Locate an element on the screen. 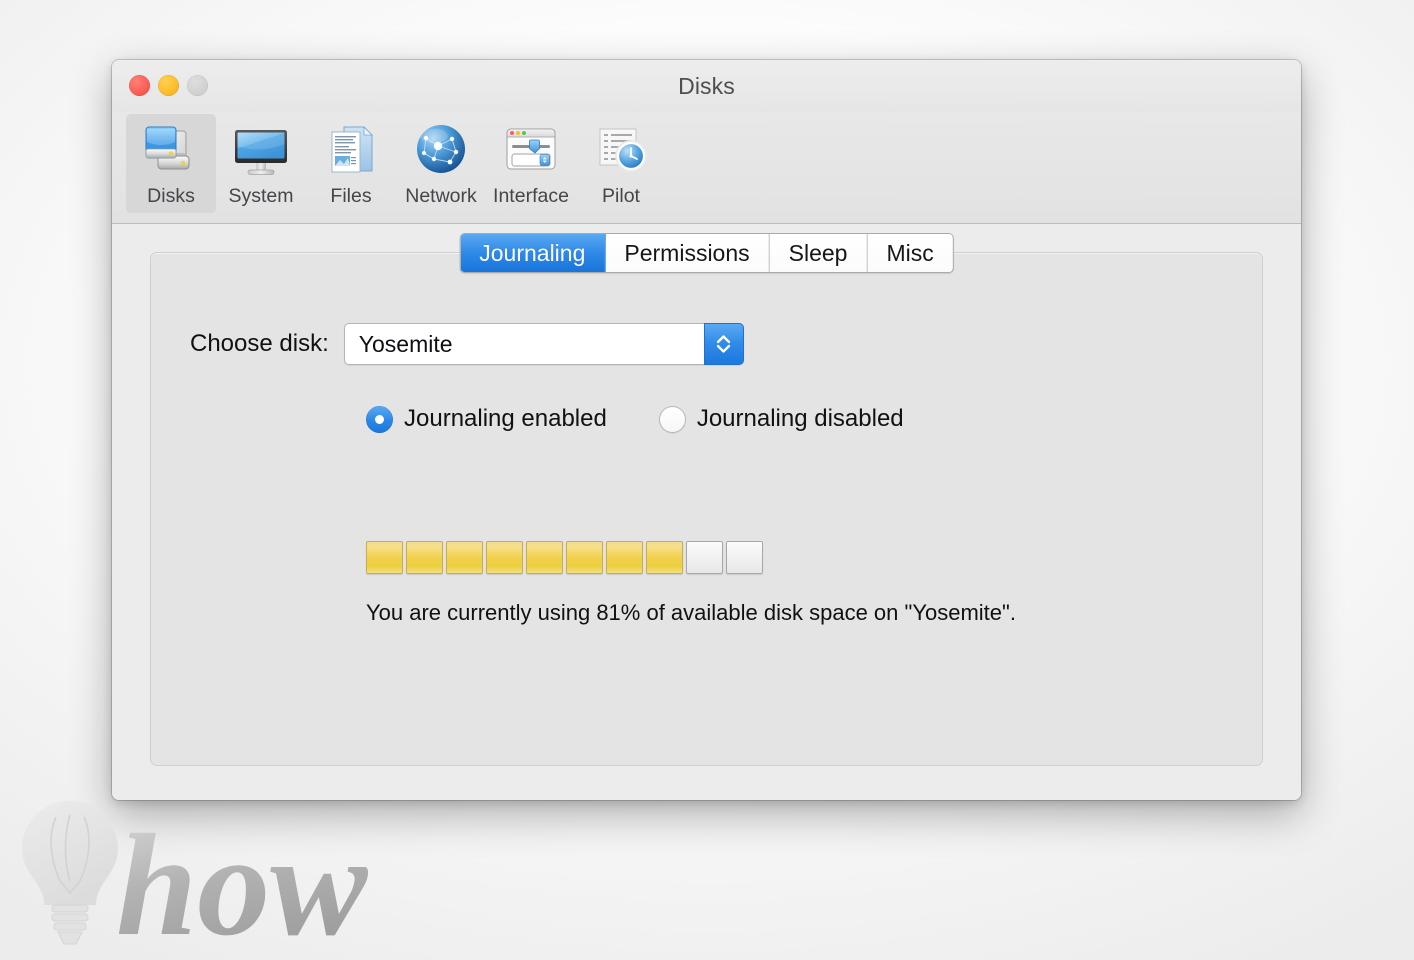 This screenshot has width=1414, height=960. toolbar-item-files: Files is located at coordinates (351, 163).